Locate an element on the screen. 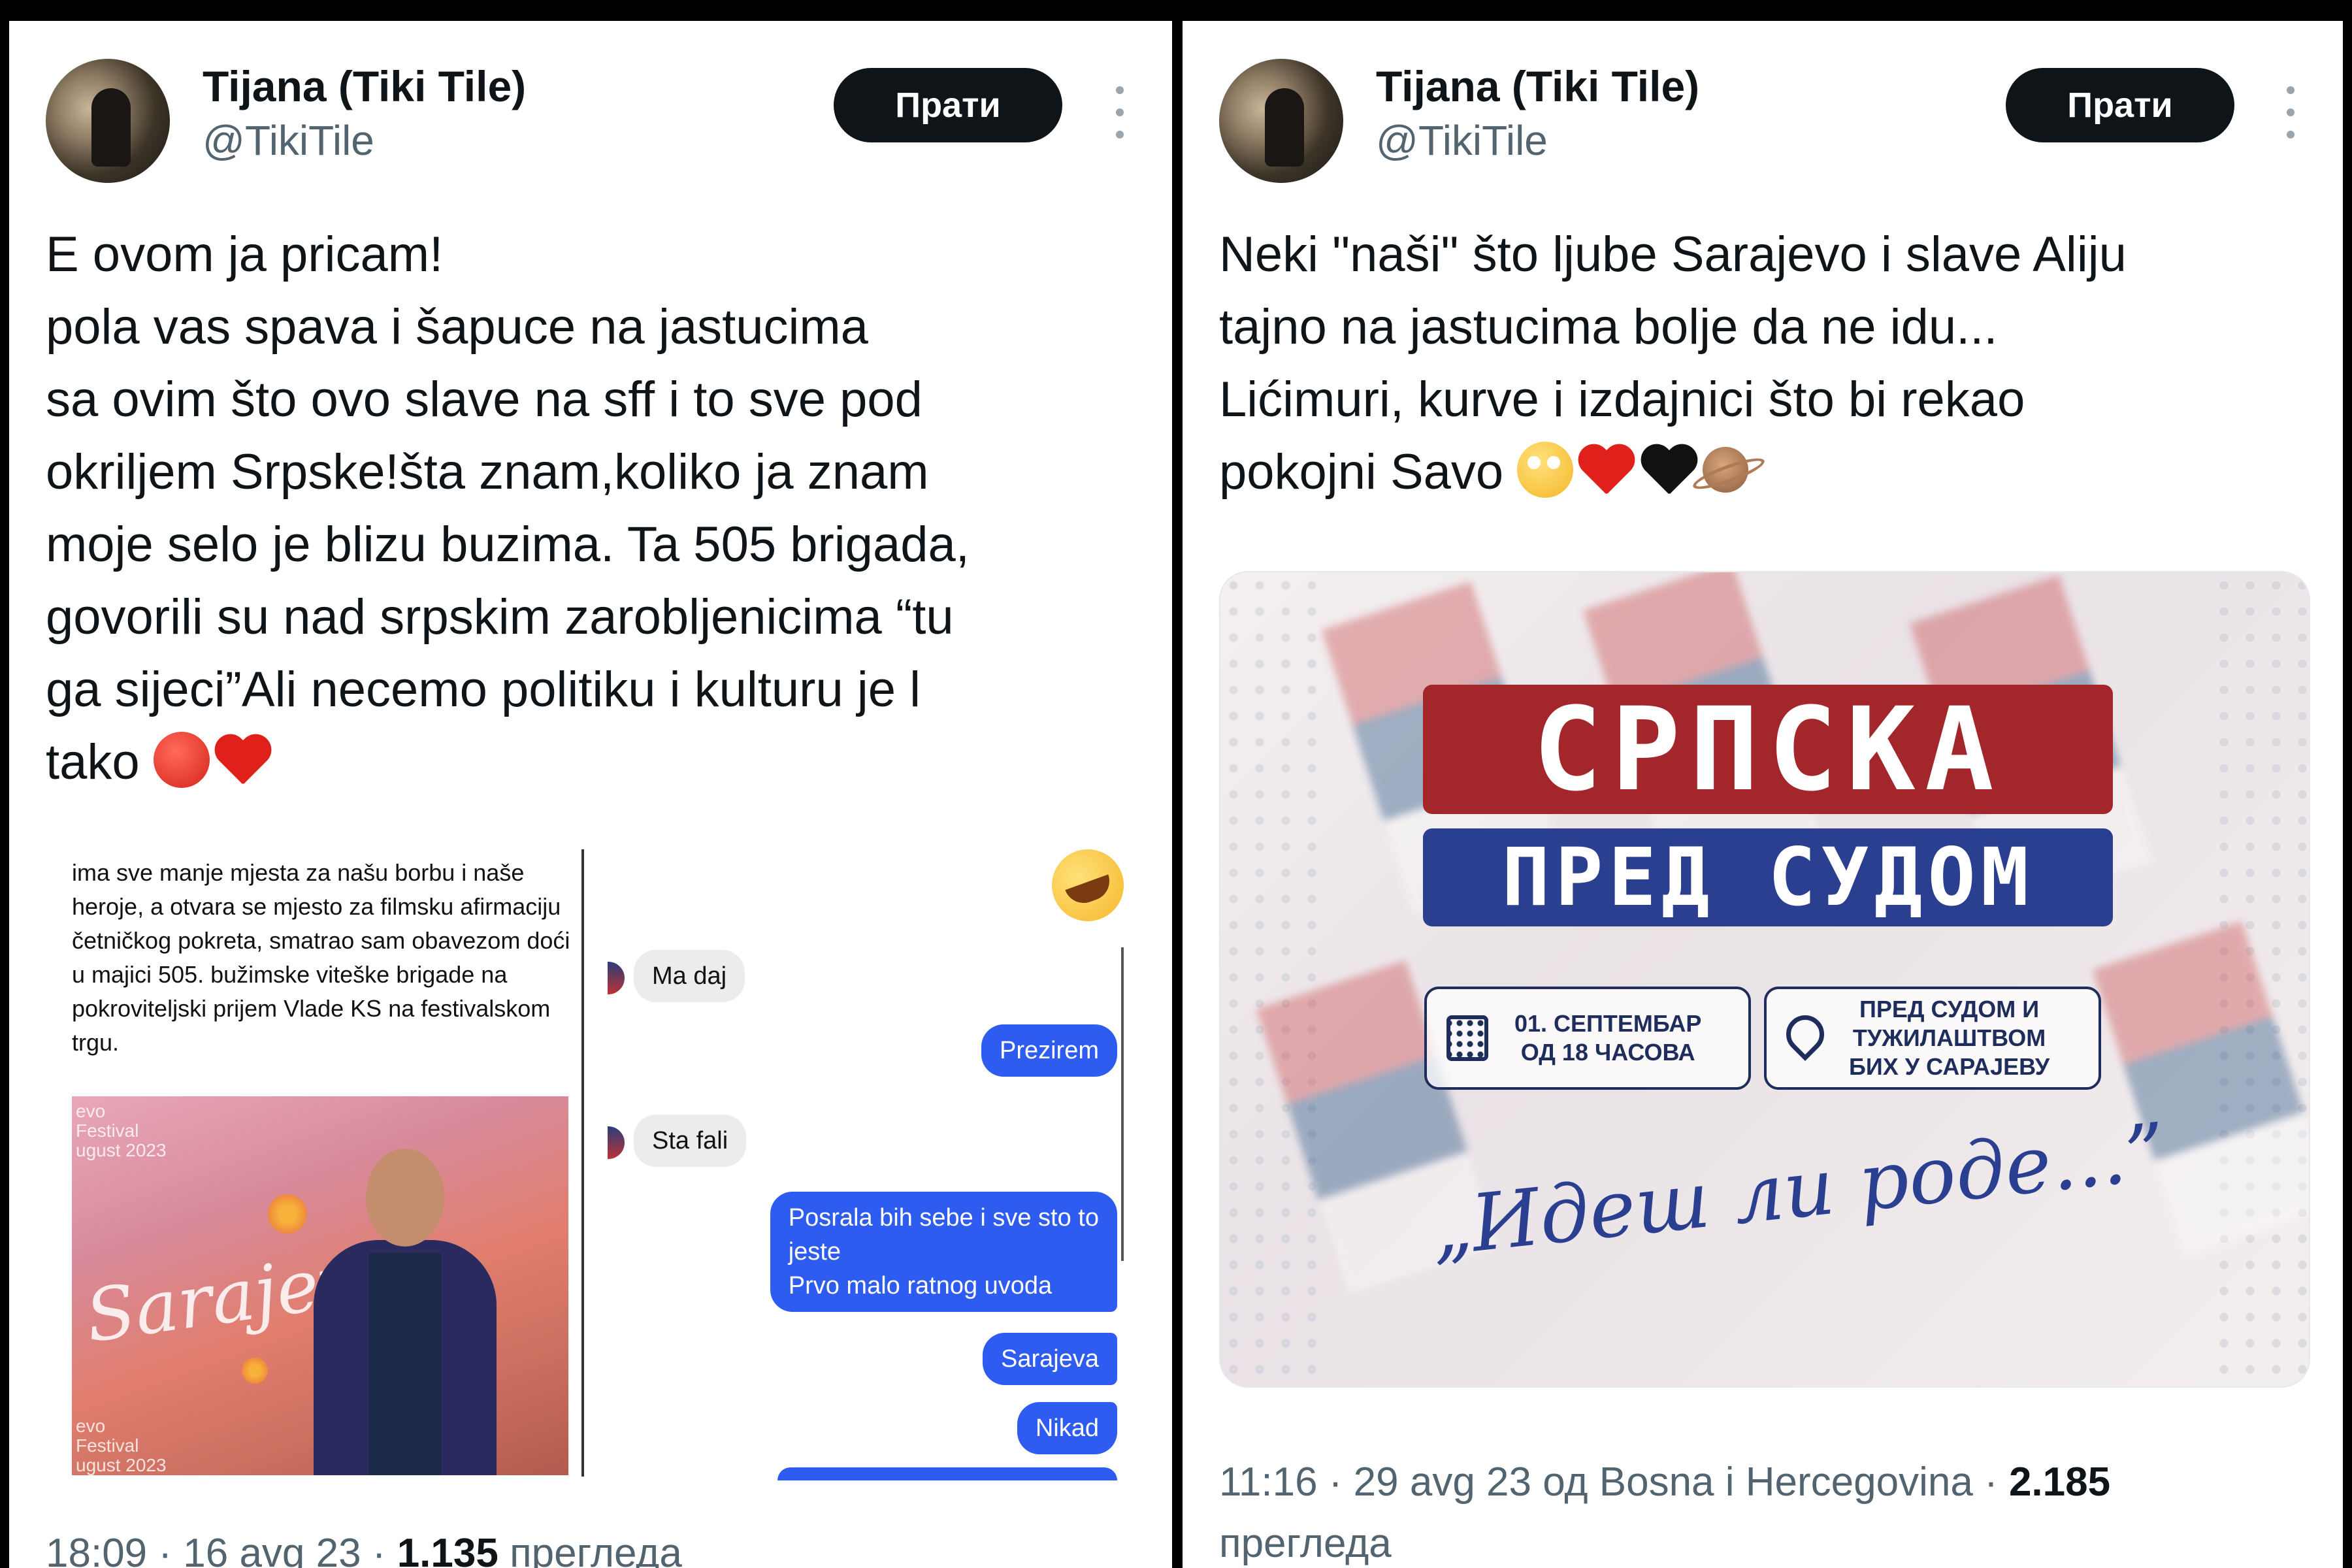 Image resolution: width=2352 pixels, height=1568 pixels. tweet-text-line: pola vas spava i šapuce na jastucima is located at coordinates (457, 327).